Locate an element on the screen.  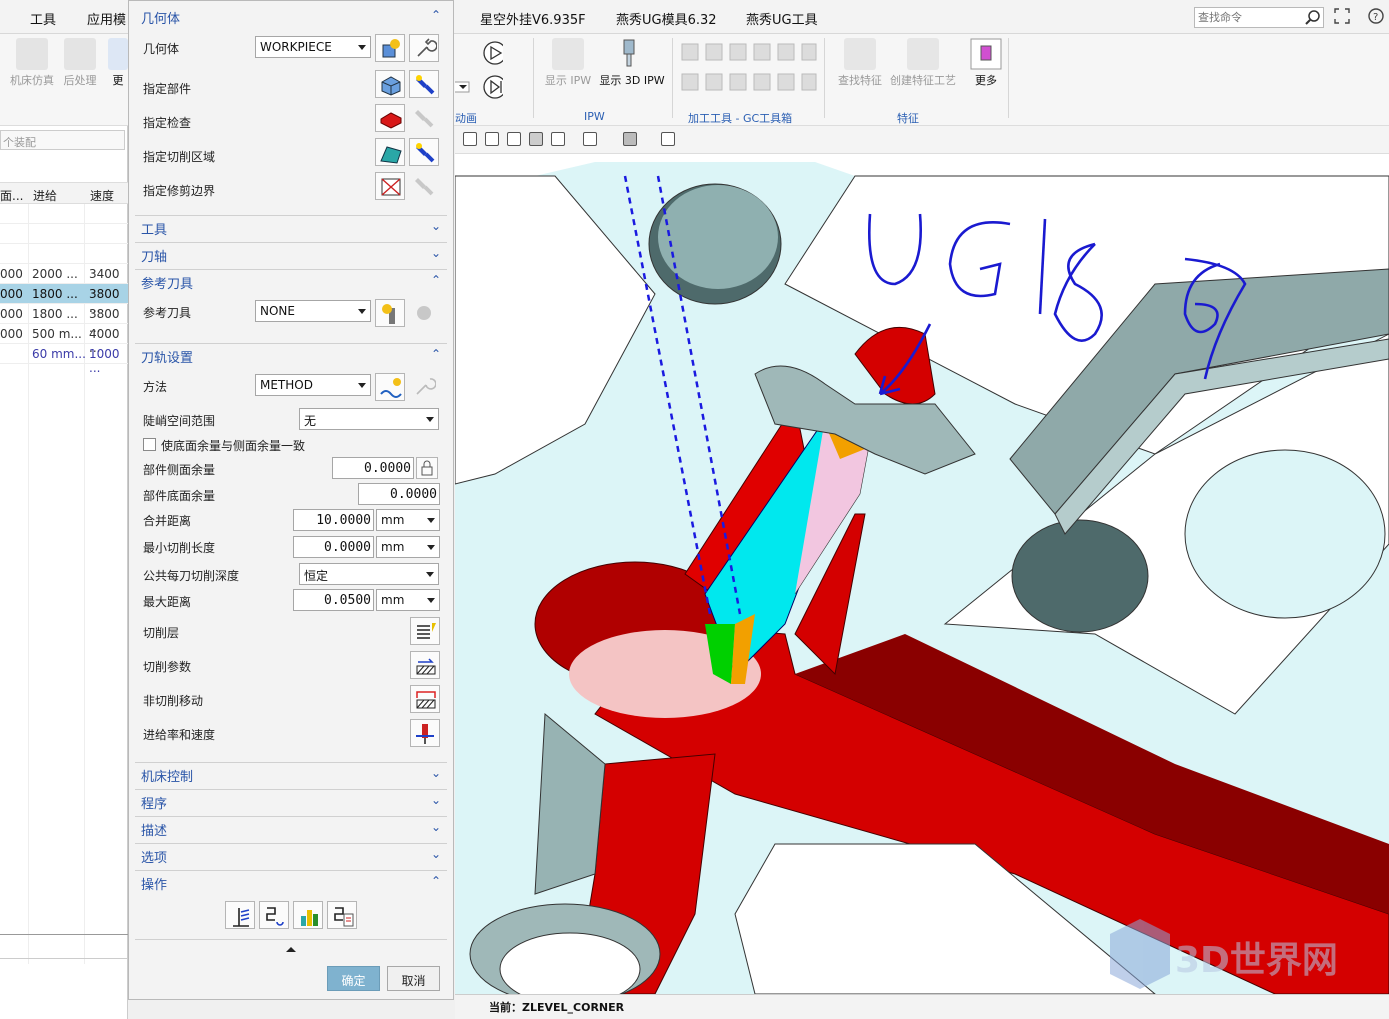
navigator-filter: 个装配 is located at coordinates (62, 140).